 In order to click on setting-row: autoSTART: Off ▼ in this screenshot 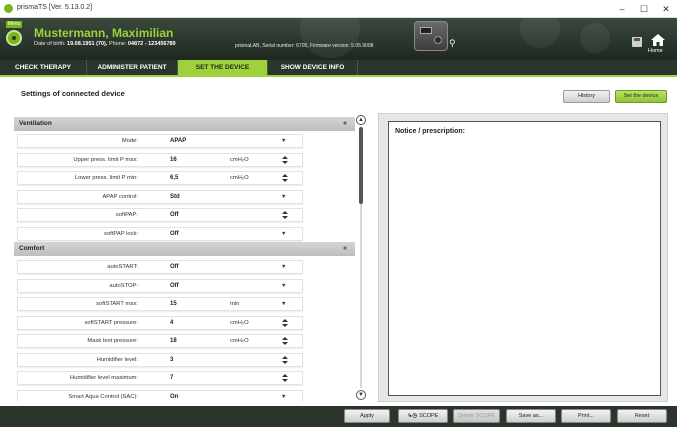, I will do `click(160, 267)`.